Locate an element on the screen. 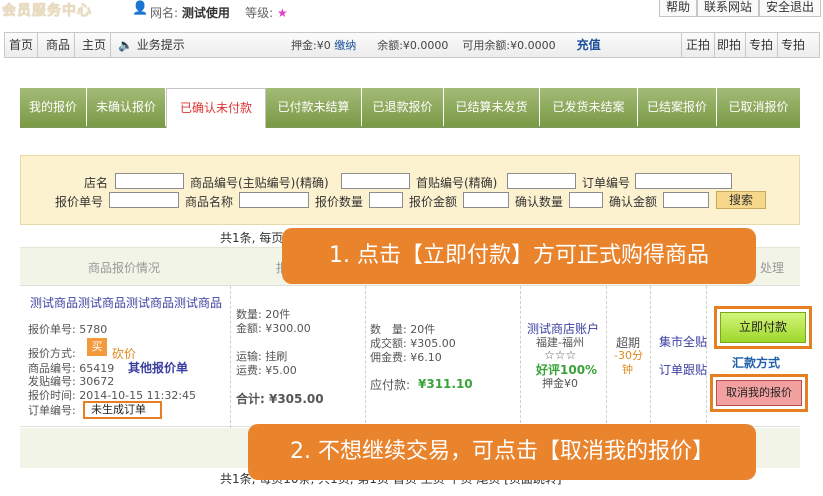 The height and width of the screenshot is (496, 823). item-name-label: 商品名称 is located at coordinates (209, 202).